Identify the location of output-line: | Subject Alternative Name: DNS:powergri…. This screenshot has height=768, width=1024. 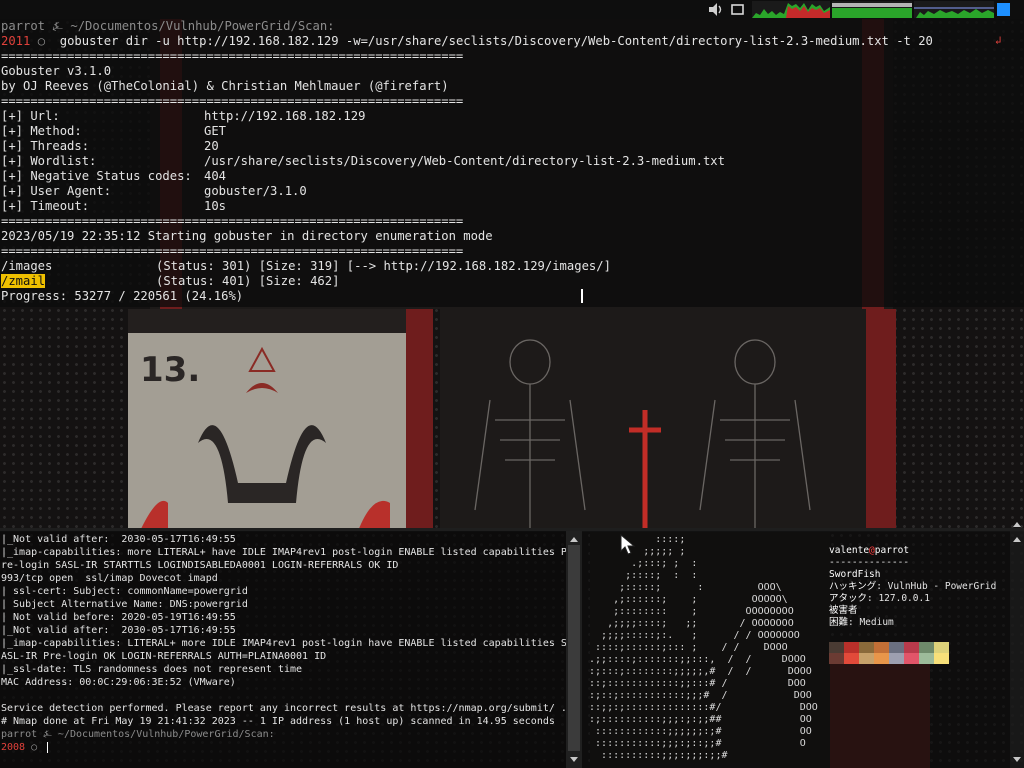
(124, 604).